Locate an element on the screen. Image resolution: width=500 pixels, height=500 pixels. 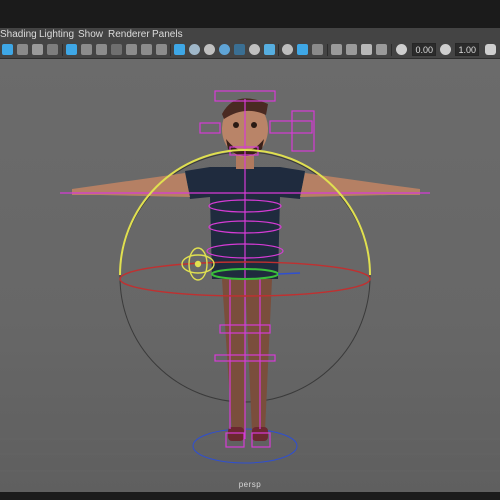
resolution-gate-icon is located at coordinates (101, 49).